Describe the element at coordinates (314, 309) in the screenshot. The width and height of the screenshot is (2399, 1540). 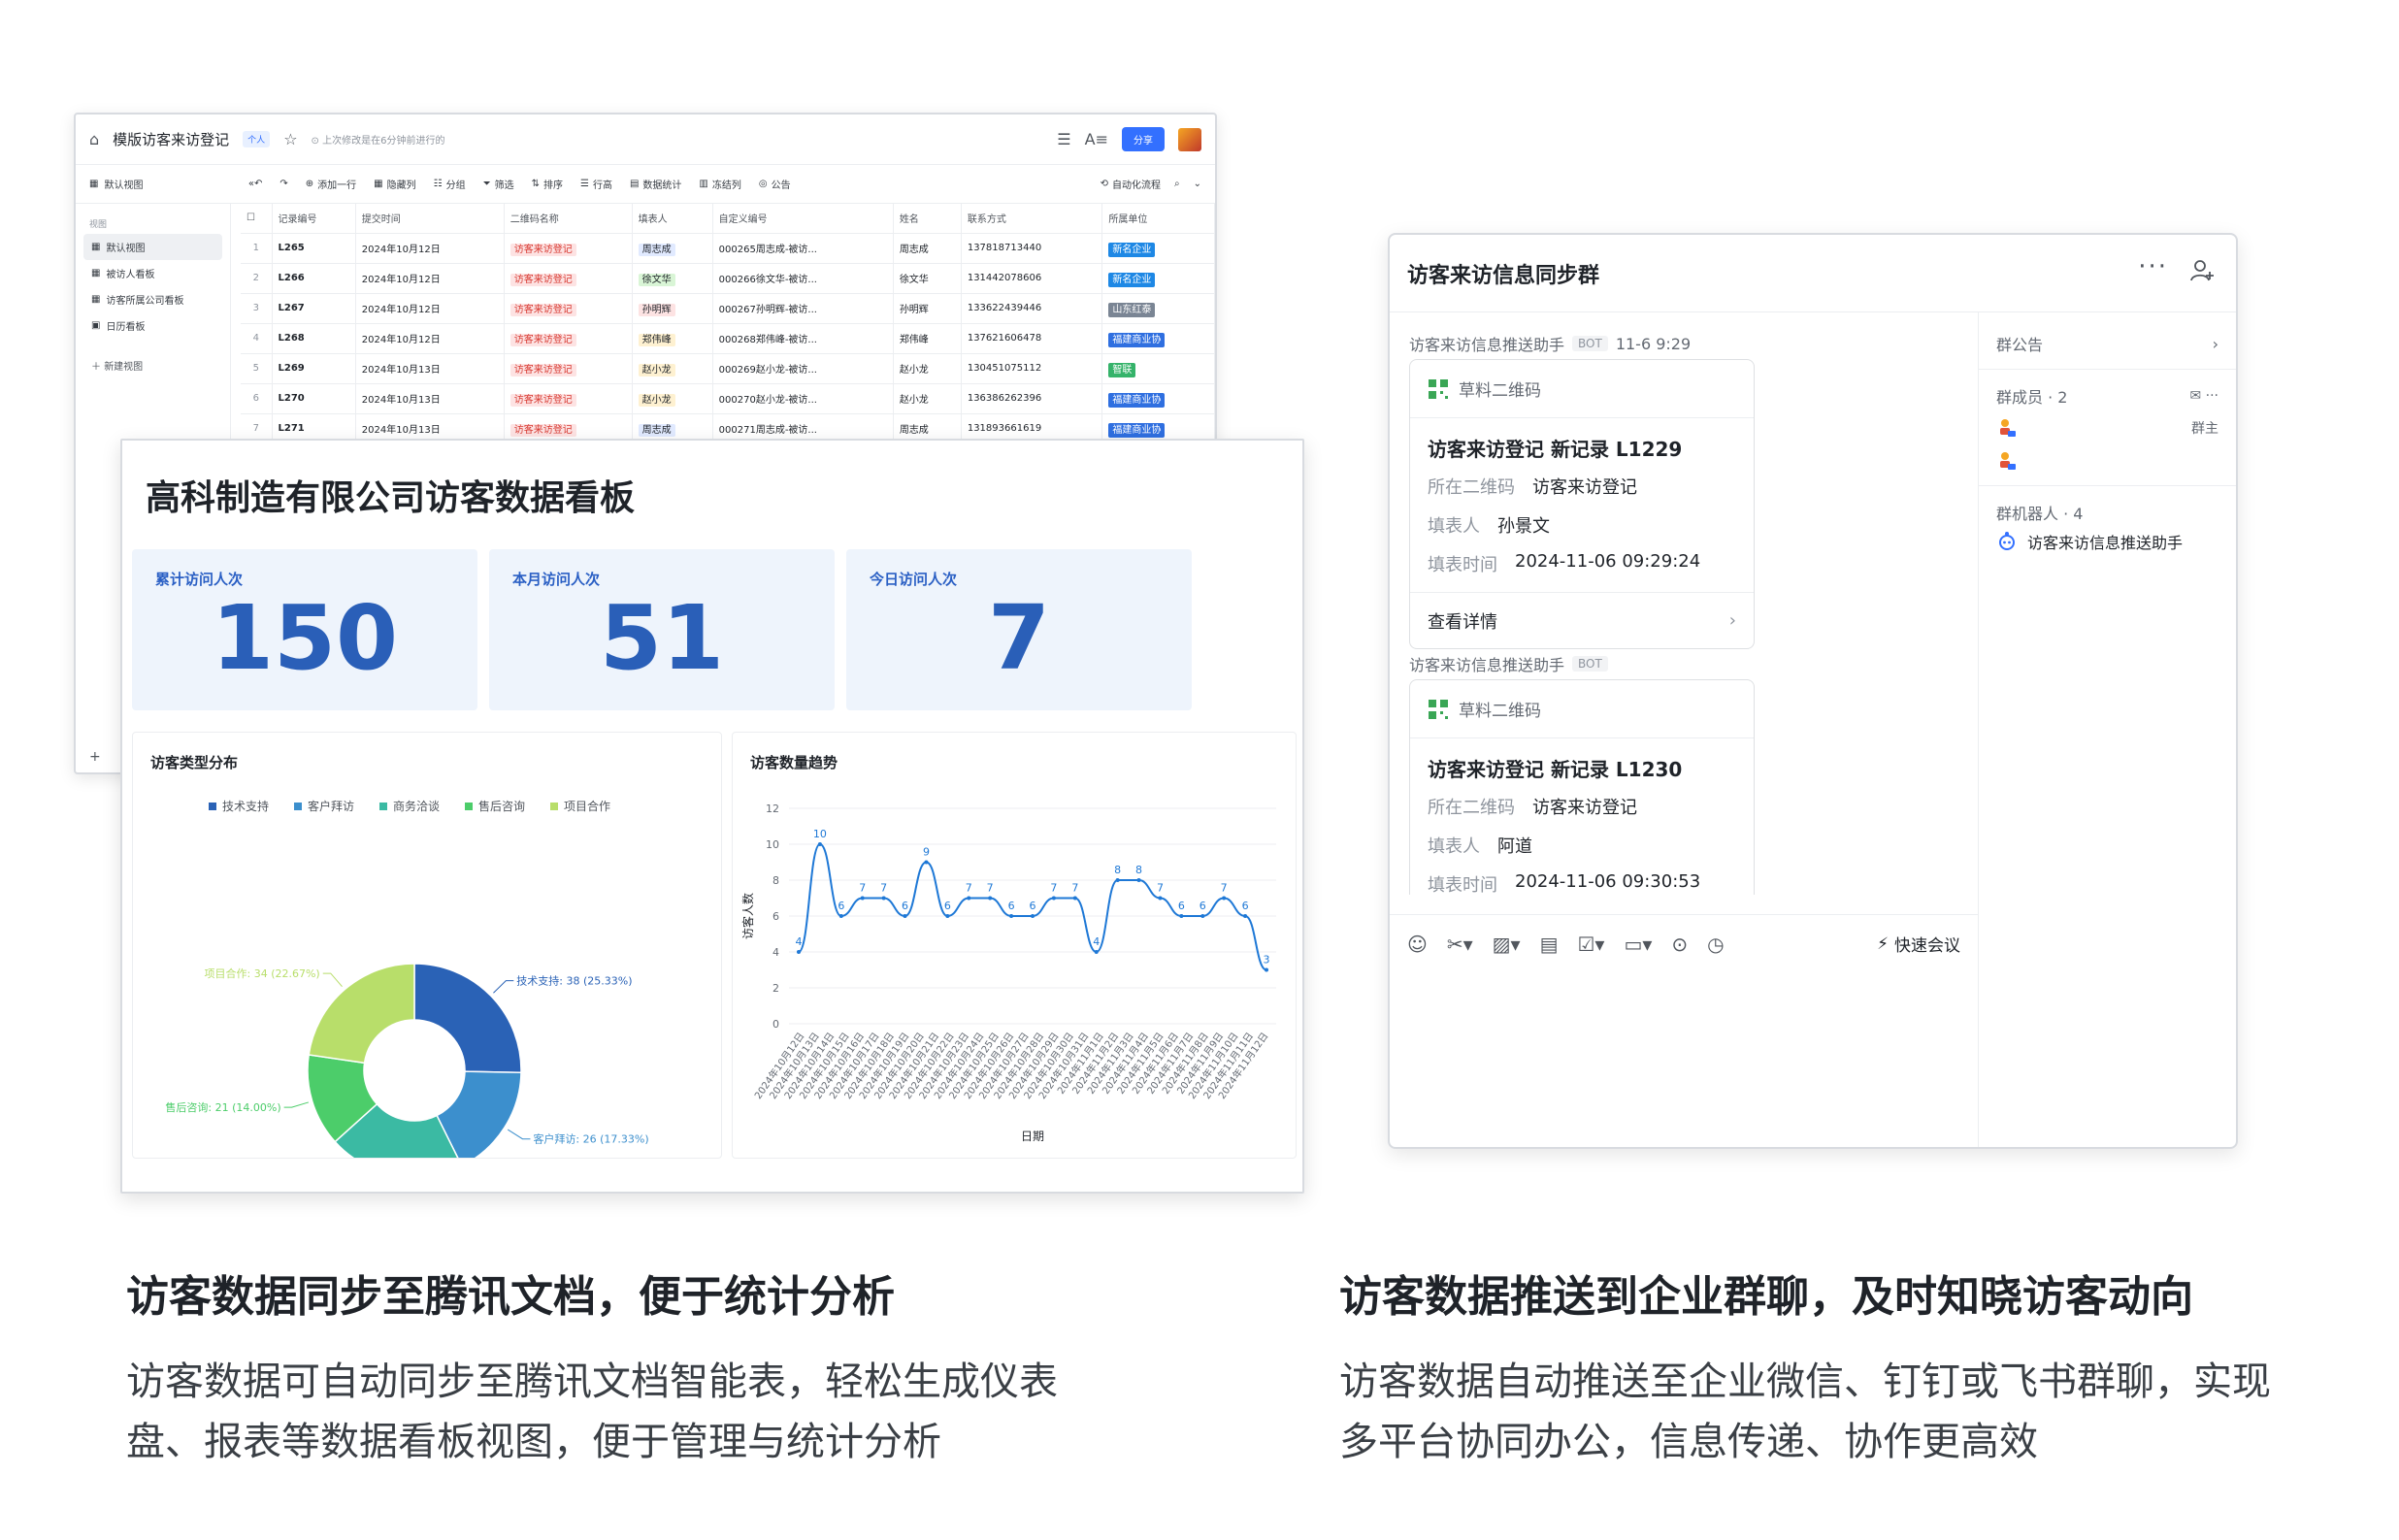
I see `table-cell: L267` at that location.